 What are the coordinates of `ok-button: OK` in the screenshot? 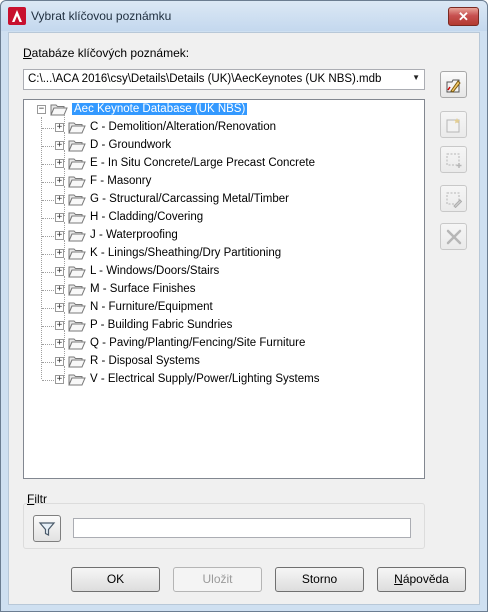 It's located at (115, 579).